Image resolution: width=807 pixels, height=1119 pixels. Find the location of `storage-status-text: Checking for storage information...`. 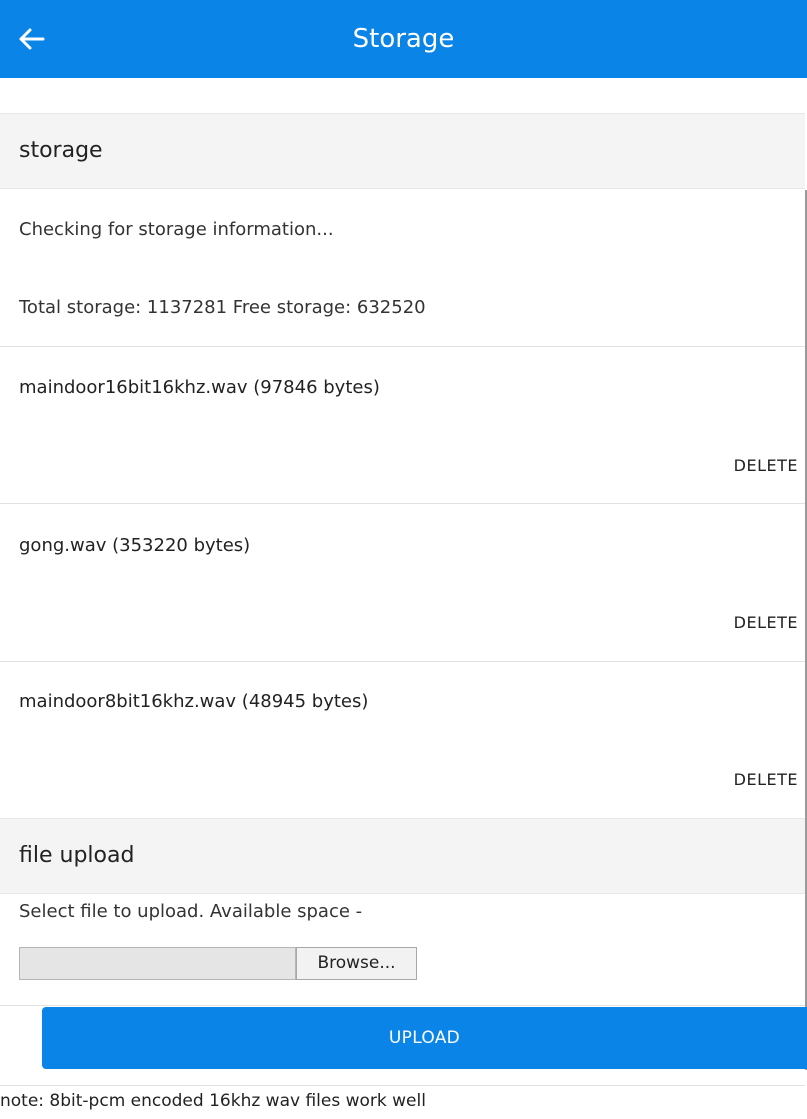

storage-status-text: Checking for storage information... is located at coordinates (176, 229).